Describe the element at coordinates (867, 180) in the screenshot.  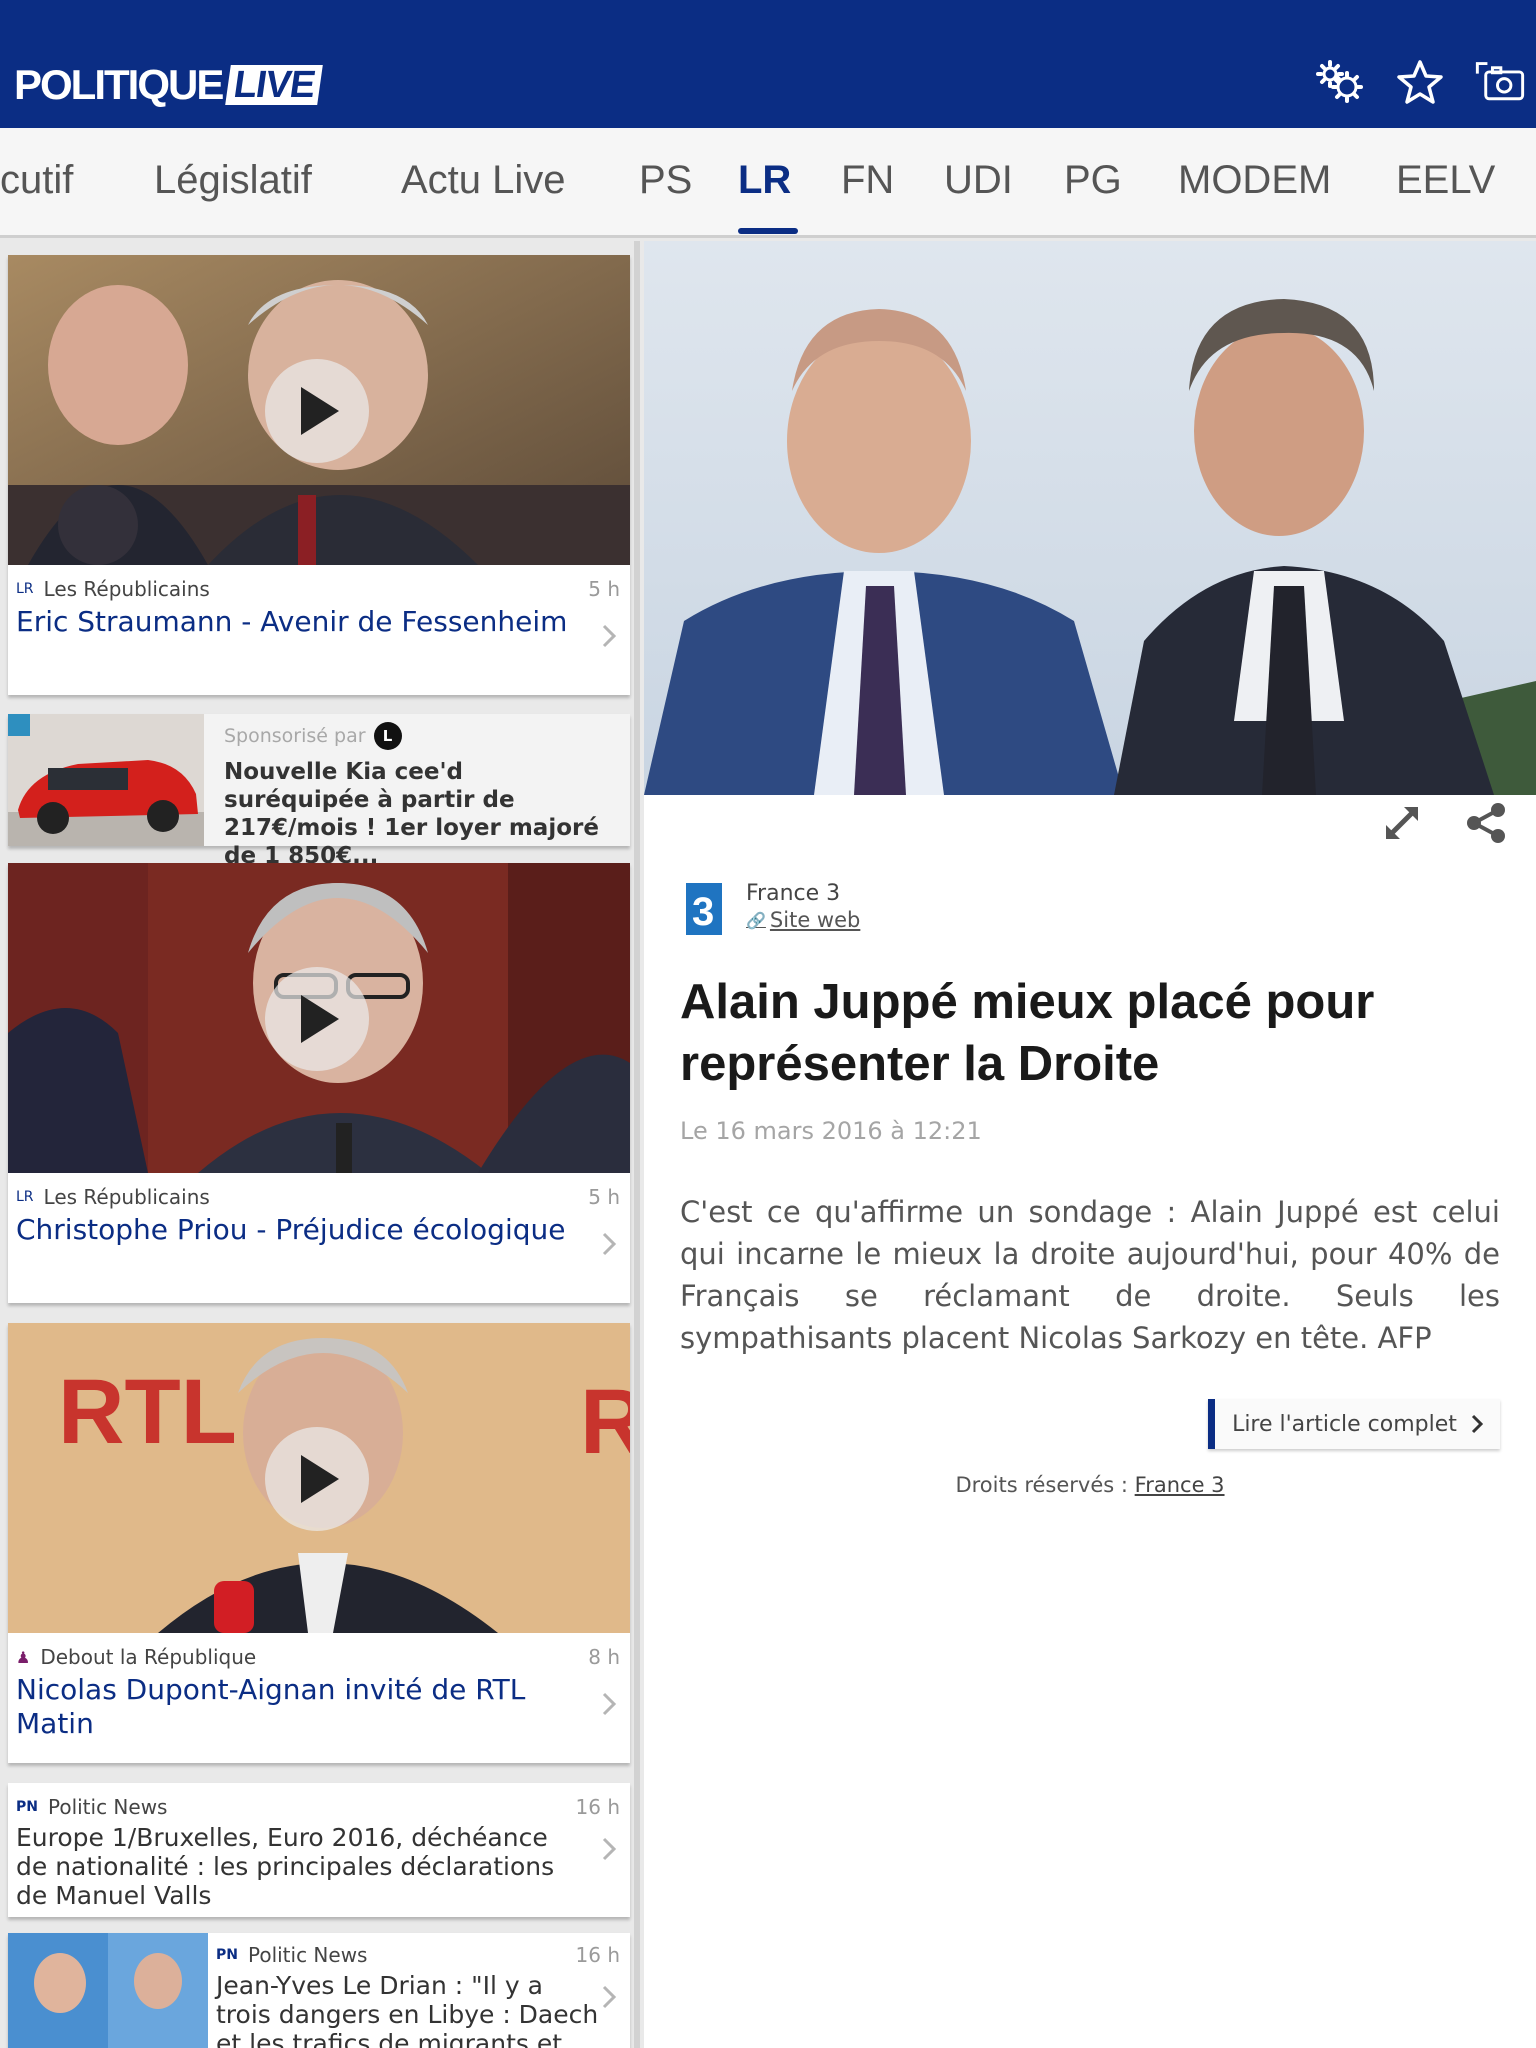
I see `tab-fn: FN` at that location.